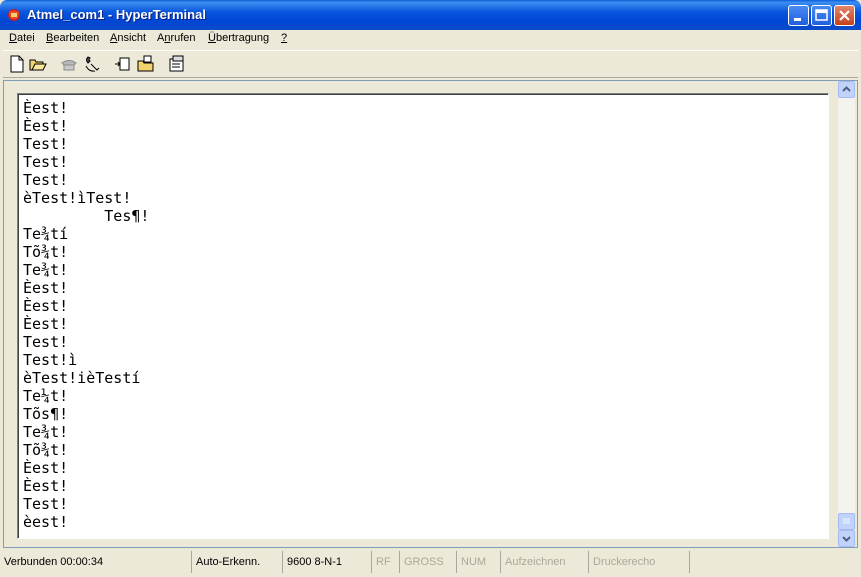 The height and width of the screenshot is (577, 861). I want to click on terminal-line: Tes¶!, so click(86, 216).